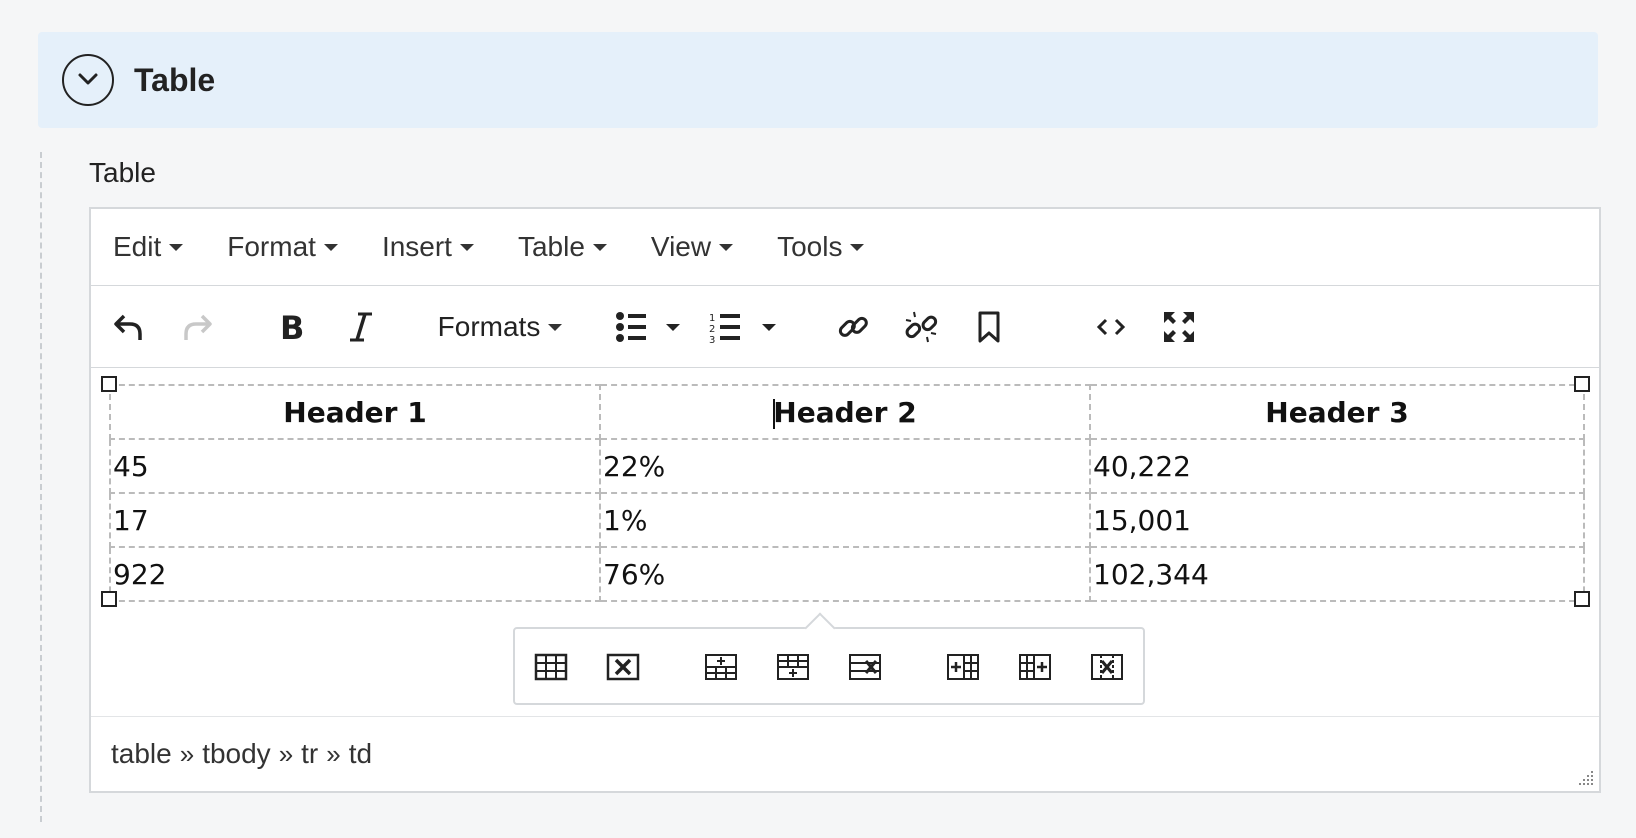 This screenshot has width=1636, height=838. I want to click on svg-text: B, so click(292, 327).